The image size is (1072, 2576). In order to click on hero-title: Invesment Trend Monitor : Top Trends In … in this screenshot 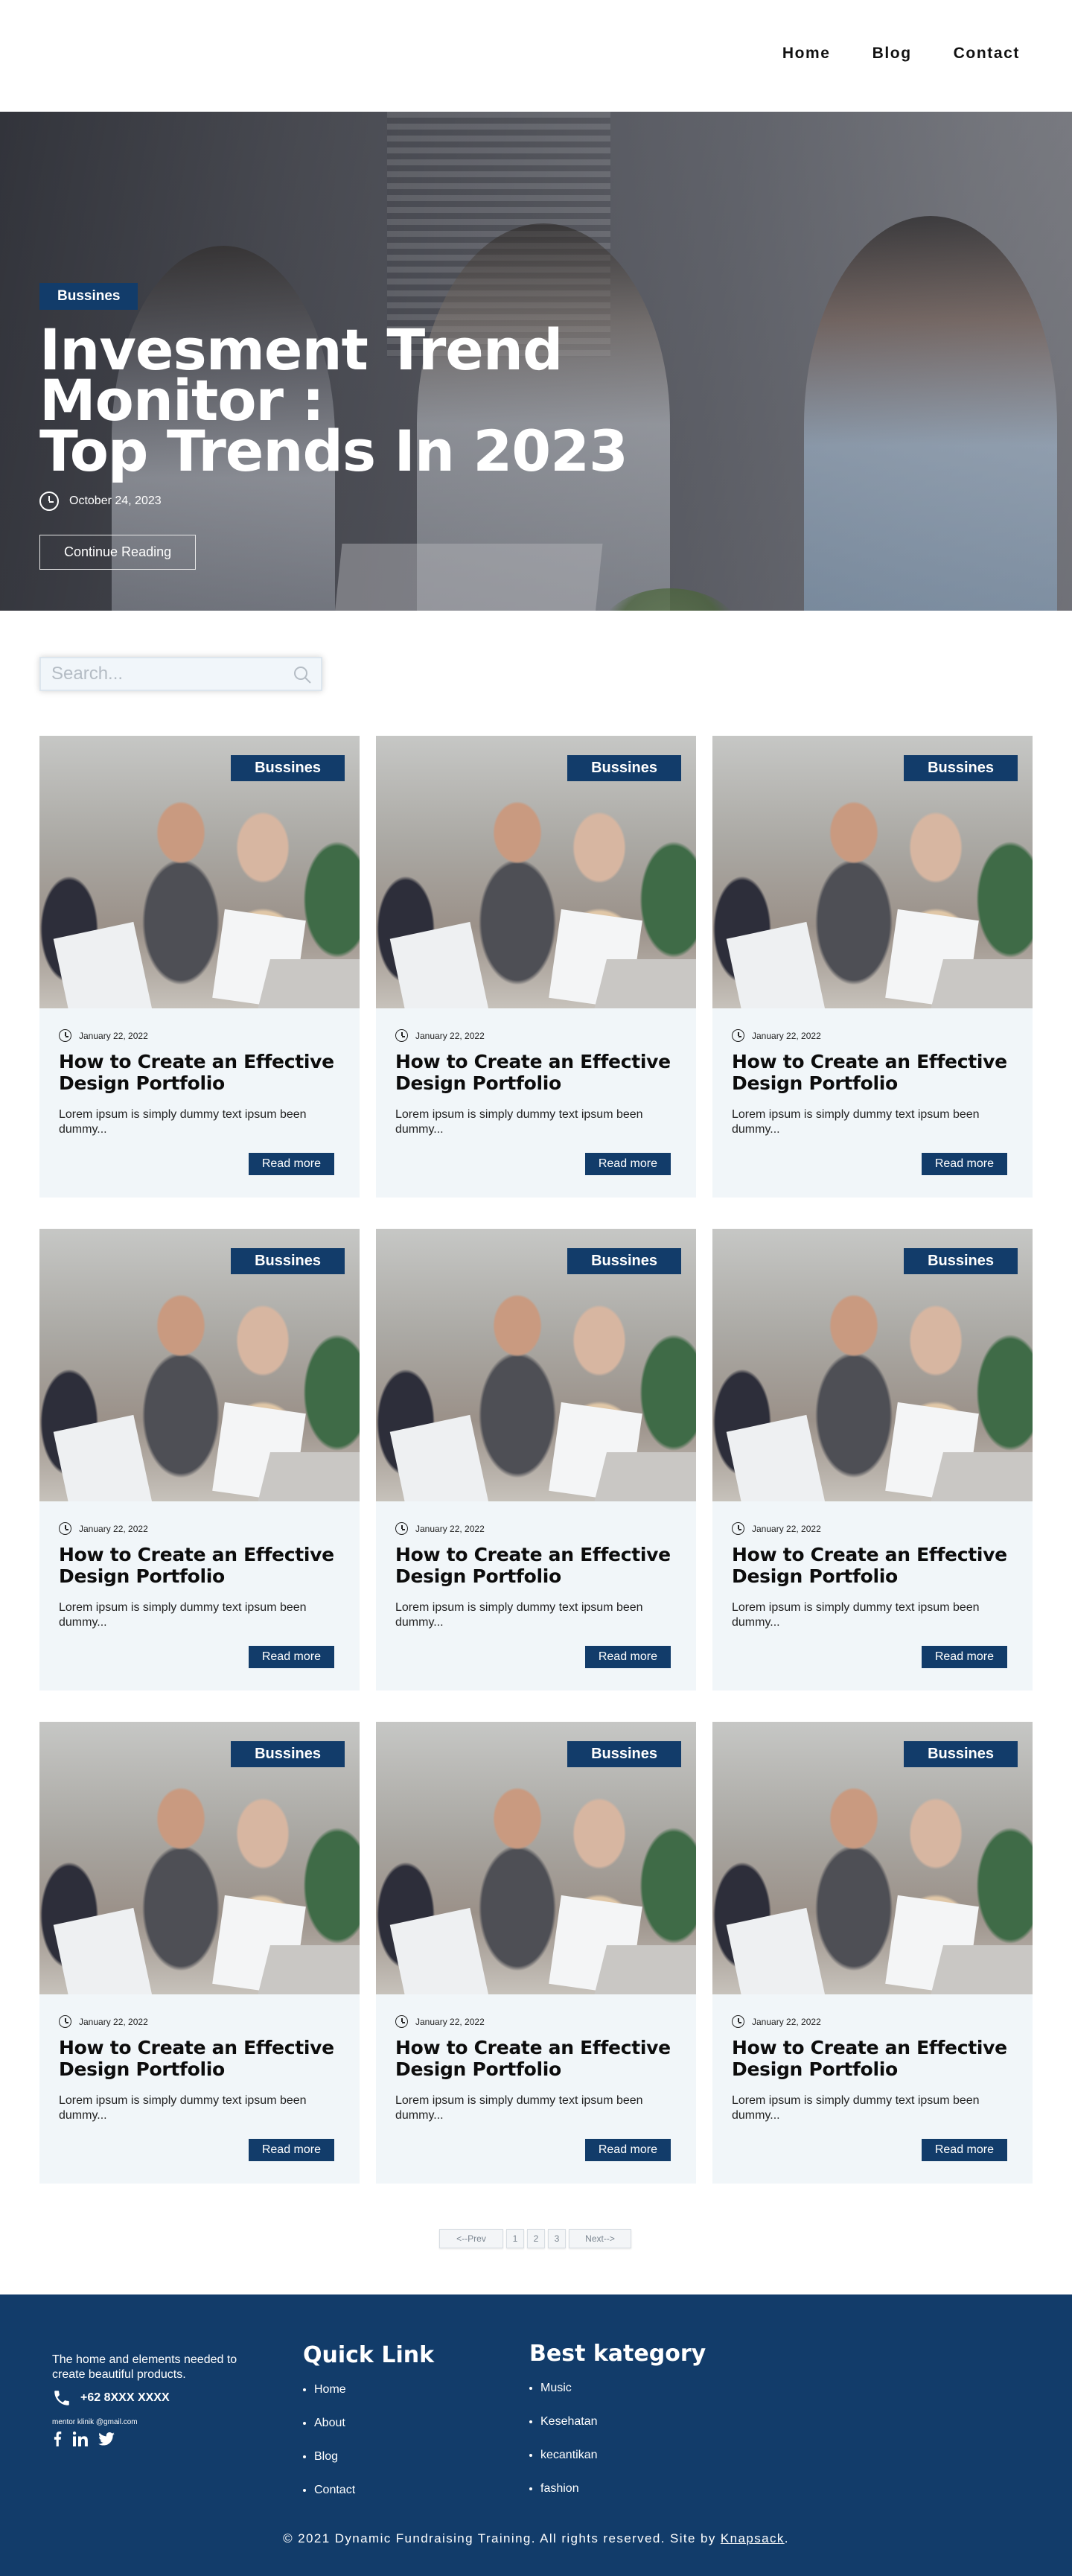, I will do `click(333, 400)`.